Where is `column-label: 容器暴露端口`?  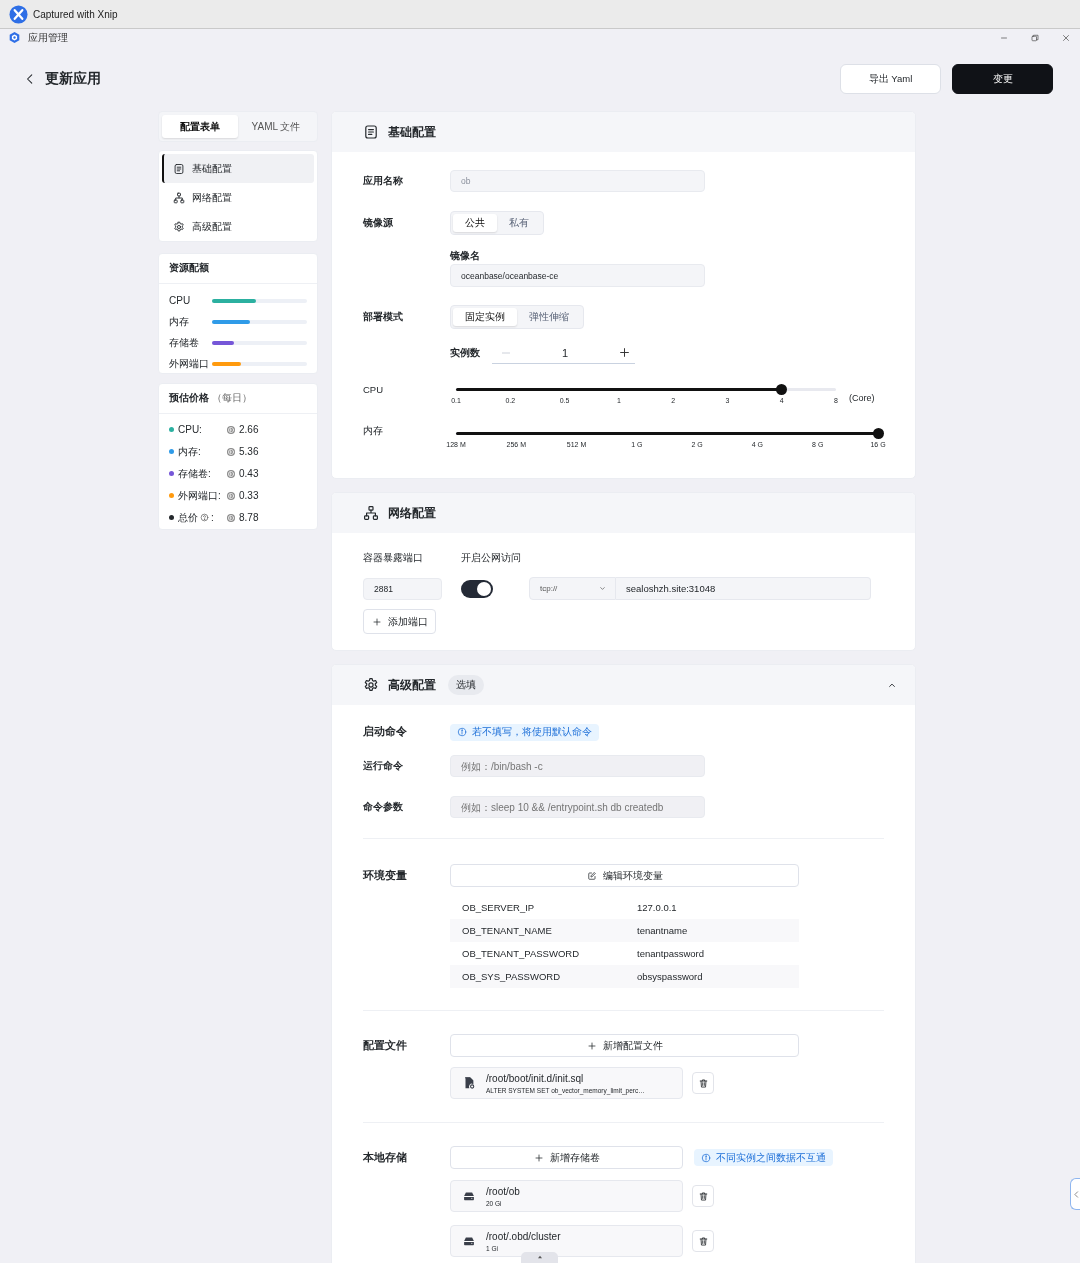
column-label: 容器暴露端口 is located at coordinates (393, 558).